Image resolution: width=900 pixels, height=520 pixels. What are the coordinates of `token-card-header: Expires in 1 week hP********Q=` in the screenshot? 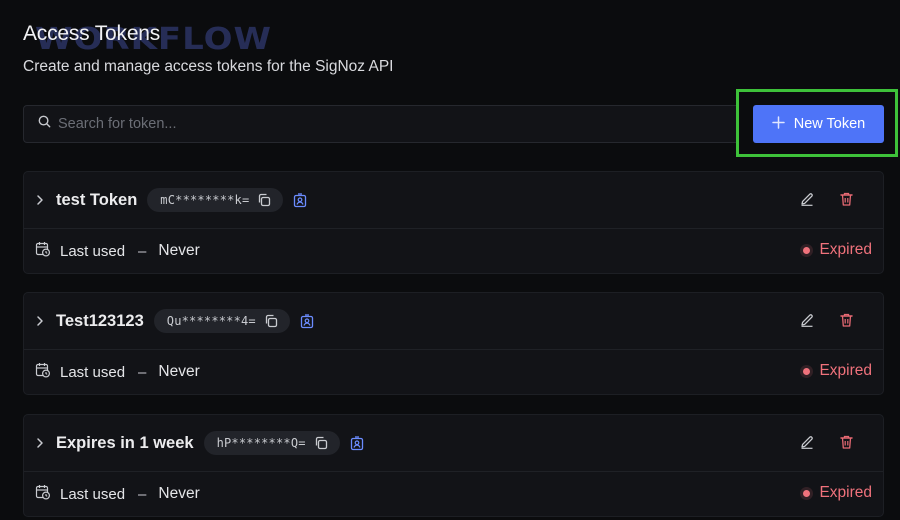 It's located at (453, 443).